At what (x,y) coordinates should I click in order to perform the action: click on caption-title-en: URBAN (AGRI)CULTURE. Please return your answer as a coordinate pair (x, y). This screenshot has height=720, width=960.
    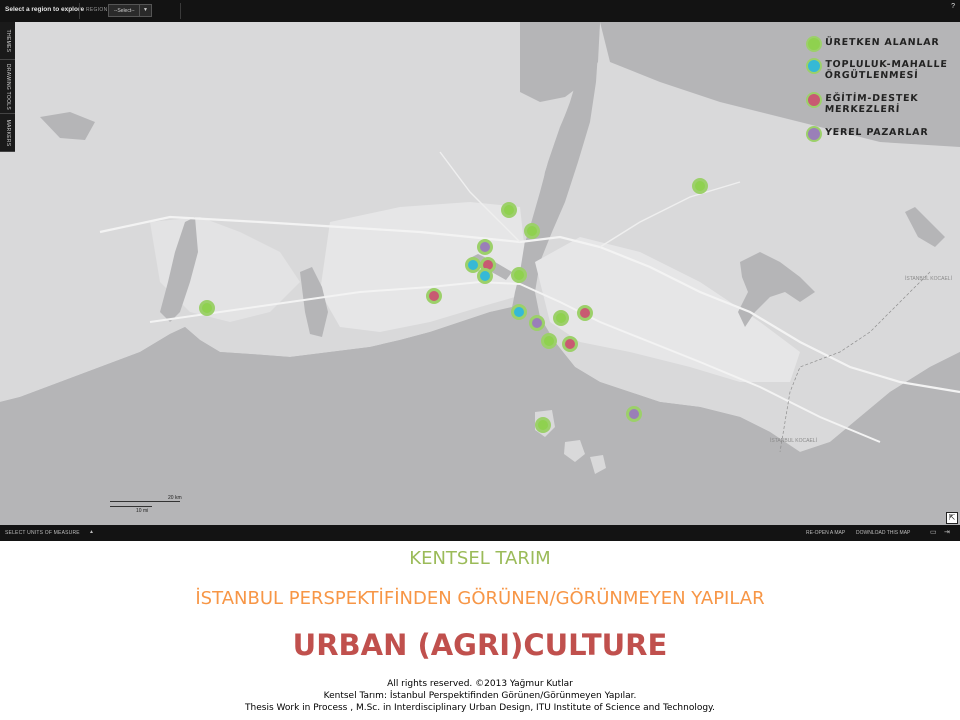
    Looking at the image, I should click on (480, 645).